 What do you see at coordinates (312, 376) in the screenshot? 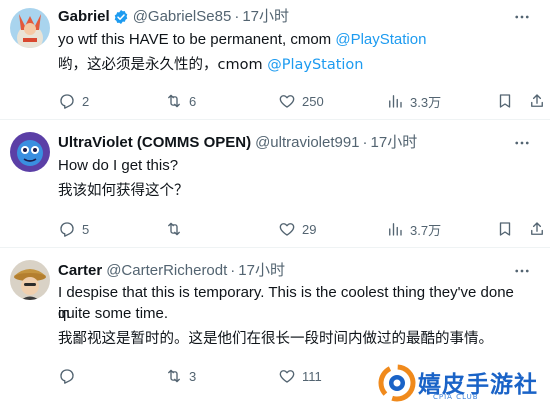
I see `like-count: 111` at bounding box center [312, 376].